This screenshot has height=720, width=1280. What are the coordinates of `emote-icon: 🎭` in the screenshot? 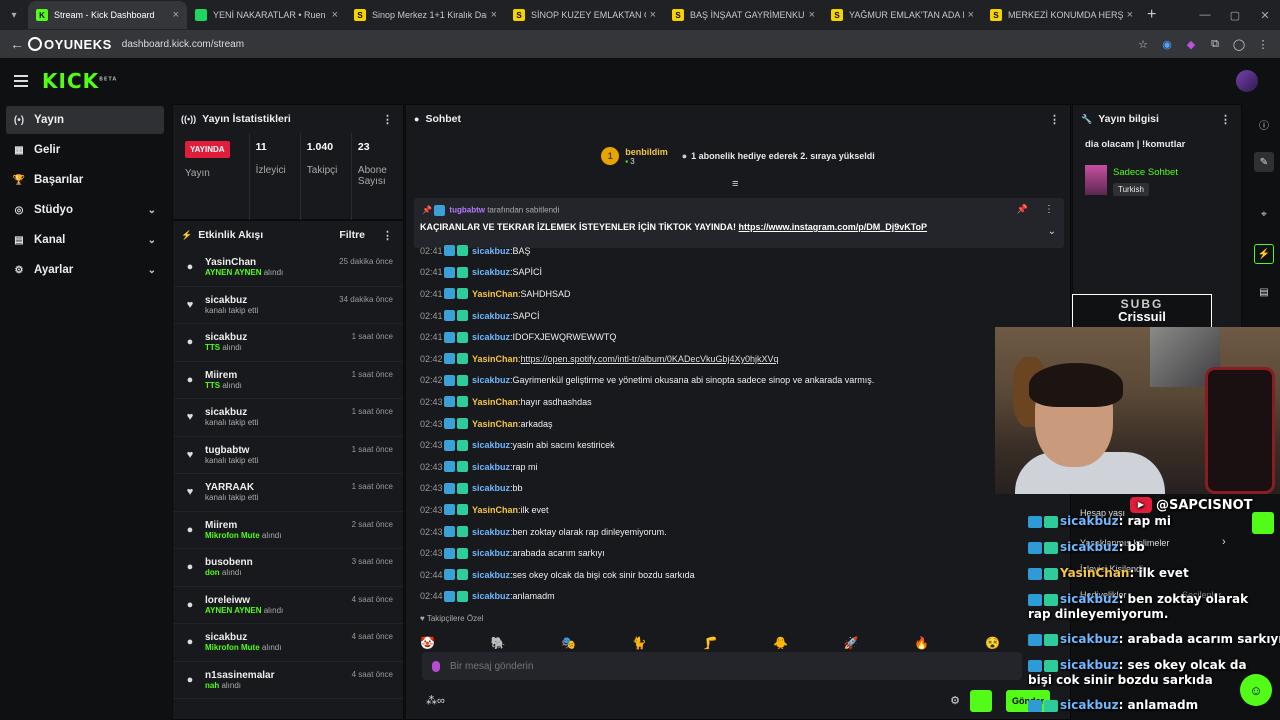 It's located at (568, 643).